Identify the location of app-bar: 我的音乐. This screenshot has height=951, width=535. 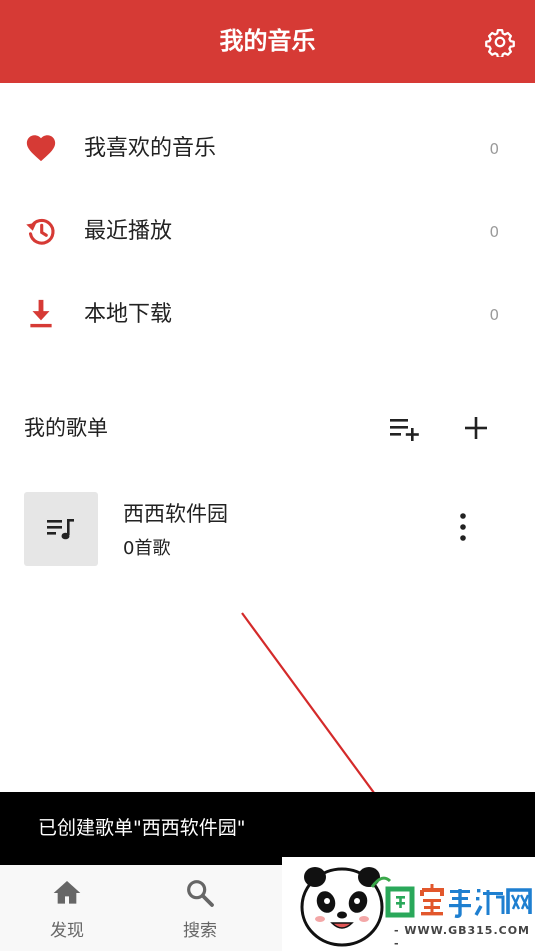
(267, 41).